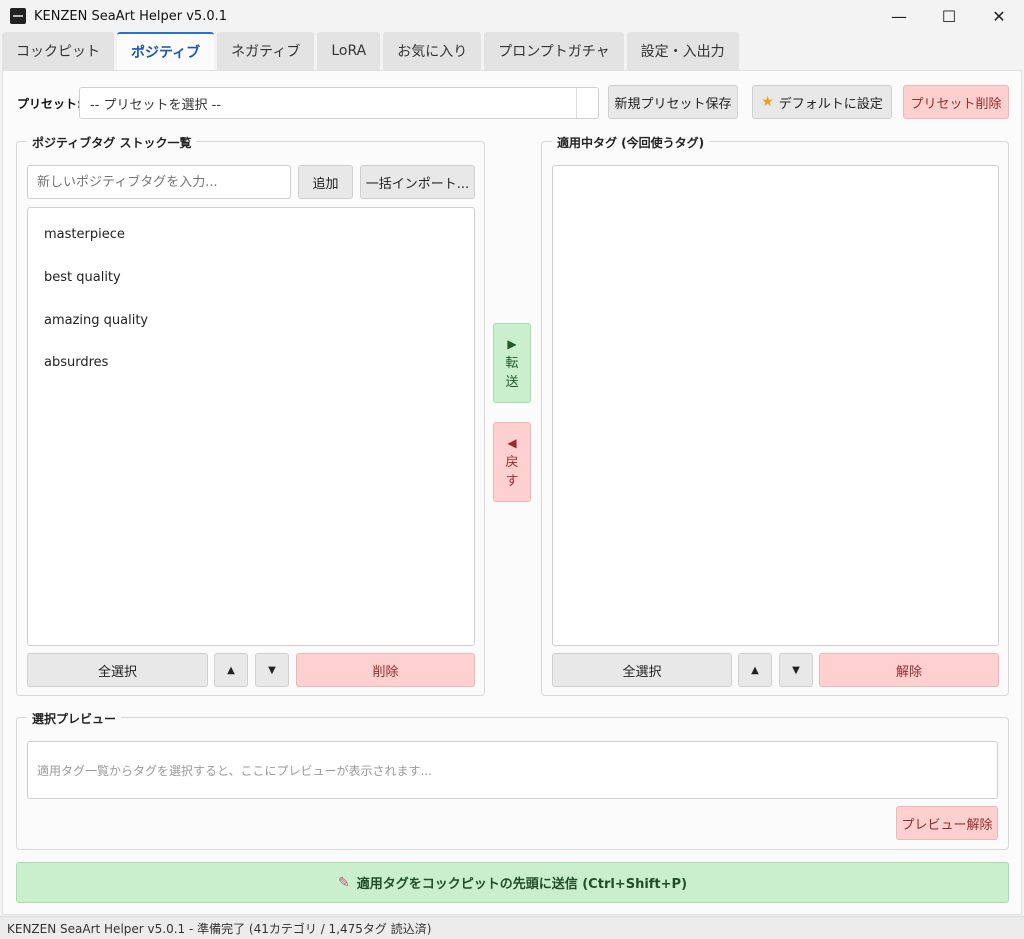 The image size is (1024, 939). What do you see at coordinates (325, 182) in the screenshot?
I see `add-tag-button: 追加` at bounding box center [325, 182].